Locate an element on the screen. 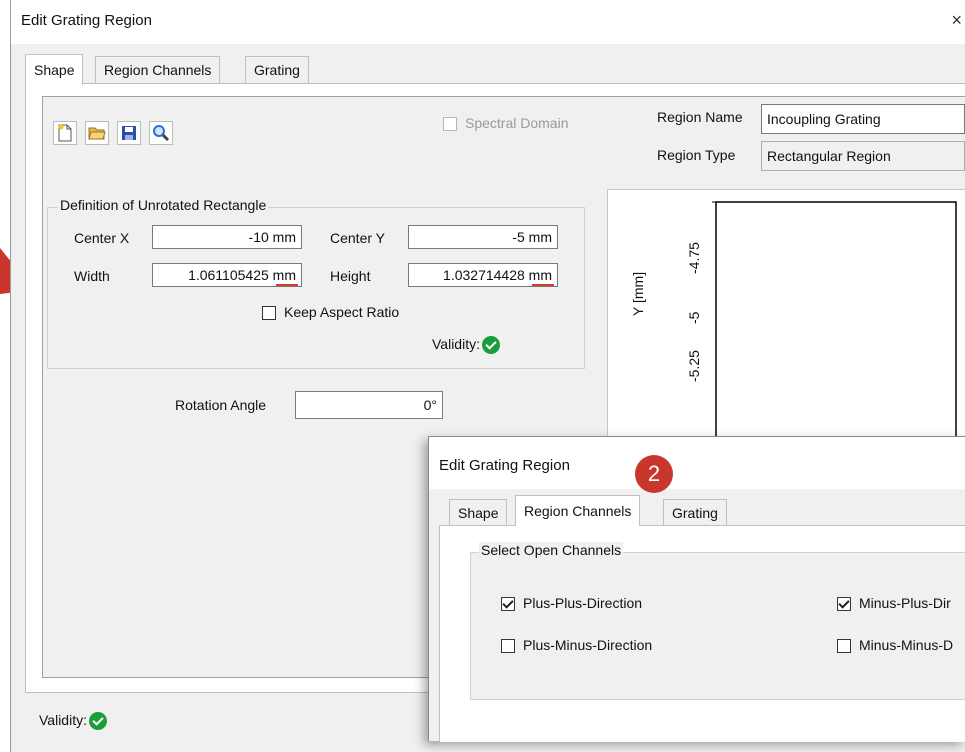 The height and width of the screenshot is (752, 965). close-icon: × is located at coordinates (956, 20).